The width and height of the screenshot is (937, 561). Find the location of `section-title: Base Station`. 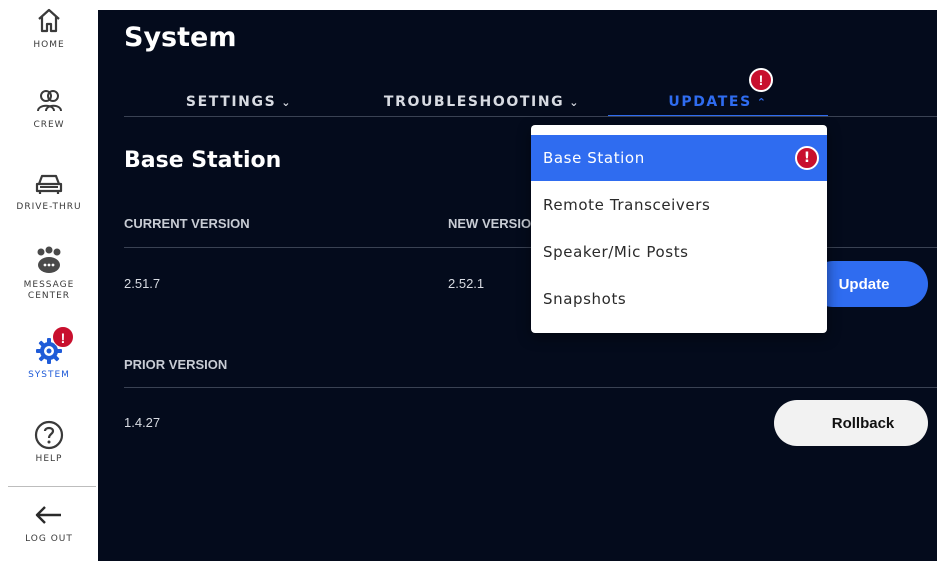

section-title: Base Station is located at coordinates (203, 160).